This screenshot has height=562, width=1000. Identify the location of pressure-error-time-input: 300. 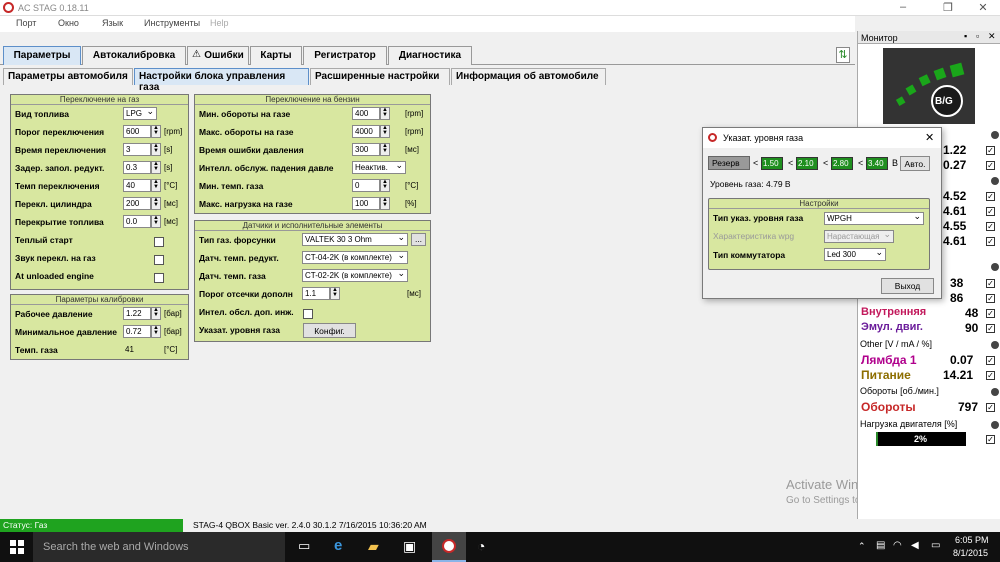
(366, 149).